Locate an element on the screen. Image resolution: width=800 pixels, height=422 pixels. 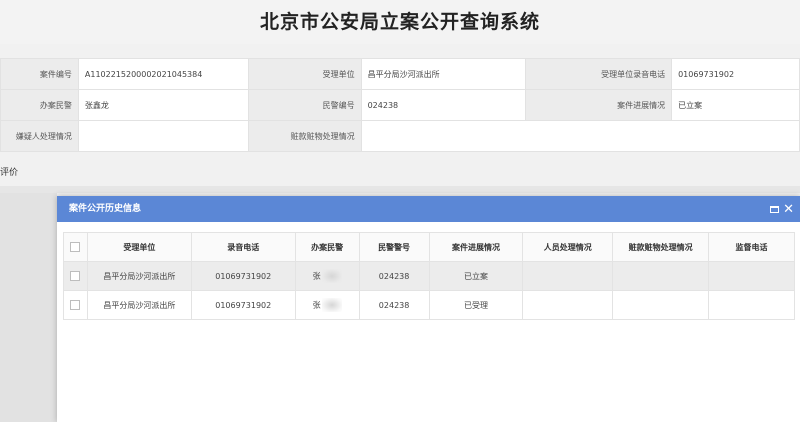
column-header: 录音电话 is located at coordinates (243, 247).